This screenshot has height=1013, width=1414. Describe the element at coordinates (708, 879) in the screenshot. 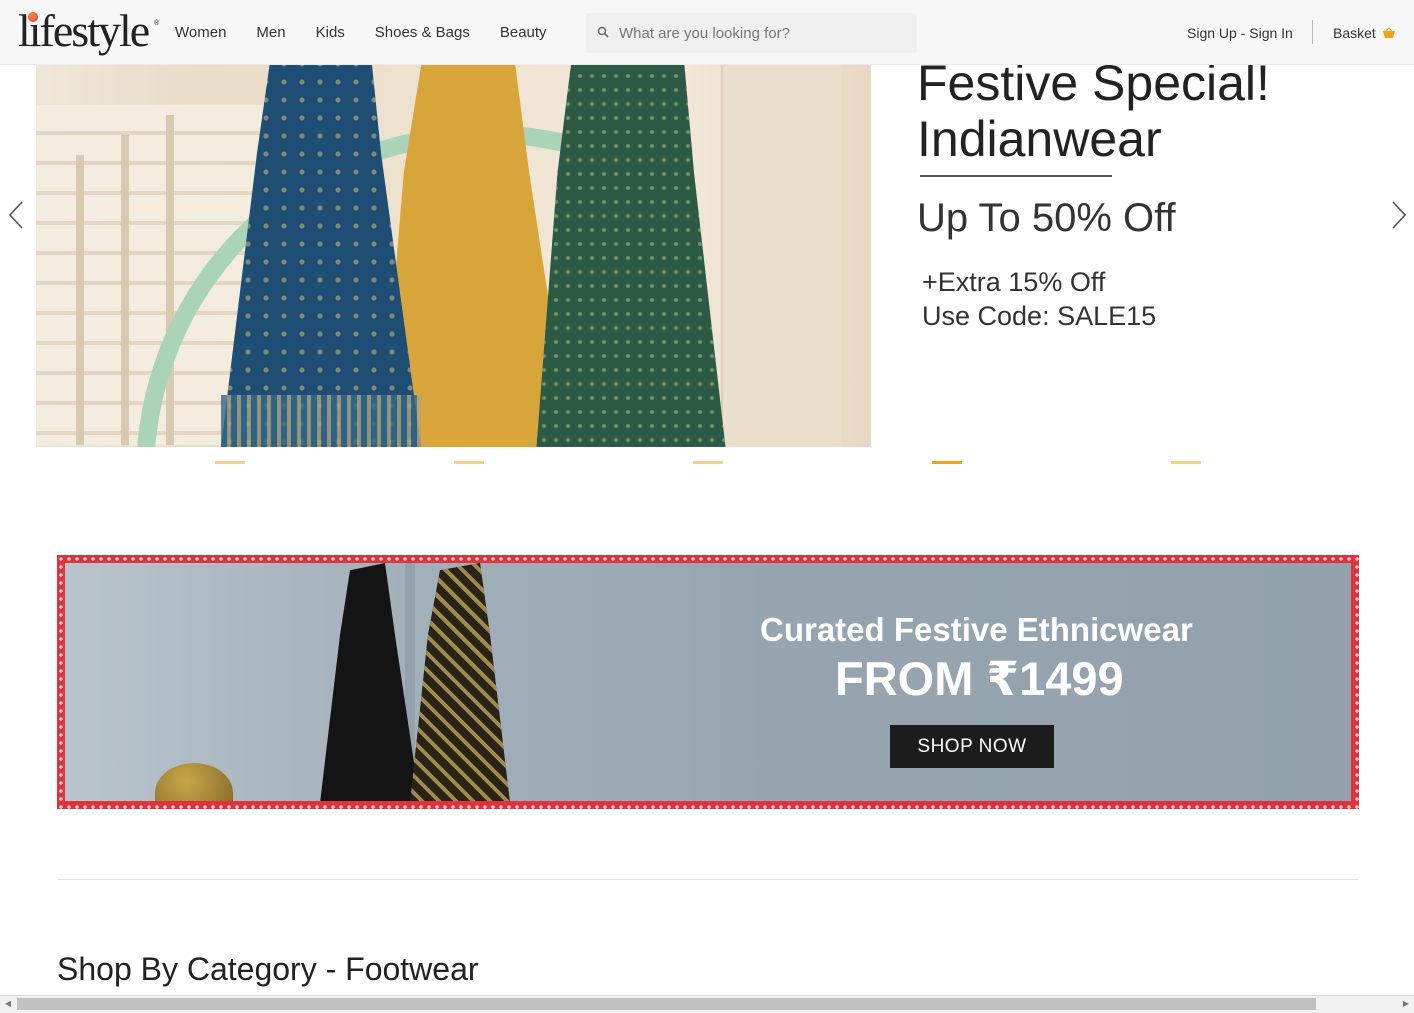

I see `section-divider` at that location.